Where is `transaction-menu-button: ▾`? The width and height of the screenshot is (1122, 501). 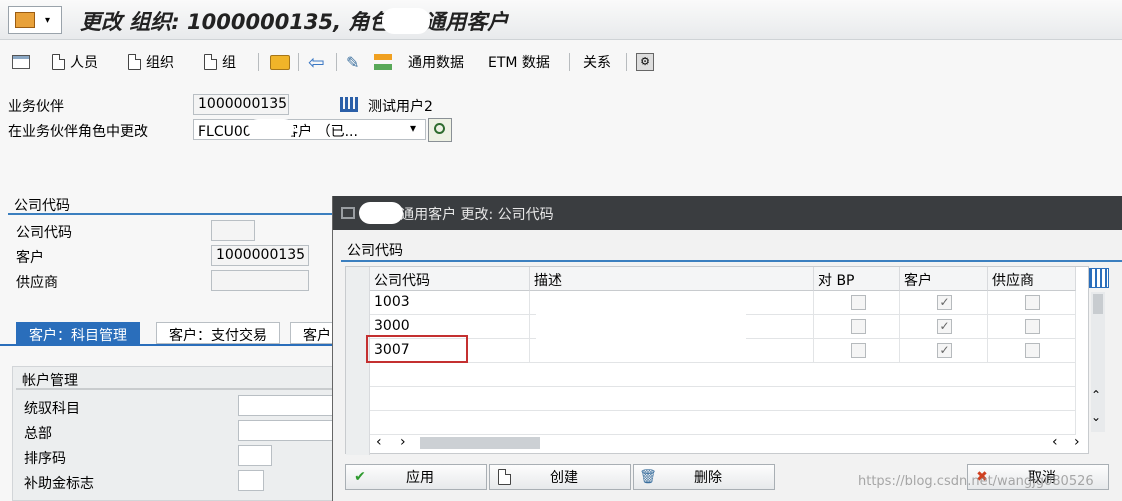
transaction-menu-button: ▾ is located at coordinates (35, 20).